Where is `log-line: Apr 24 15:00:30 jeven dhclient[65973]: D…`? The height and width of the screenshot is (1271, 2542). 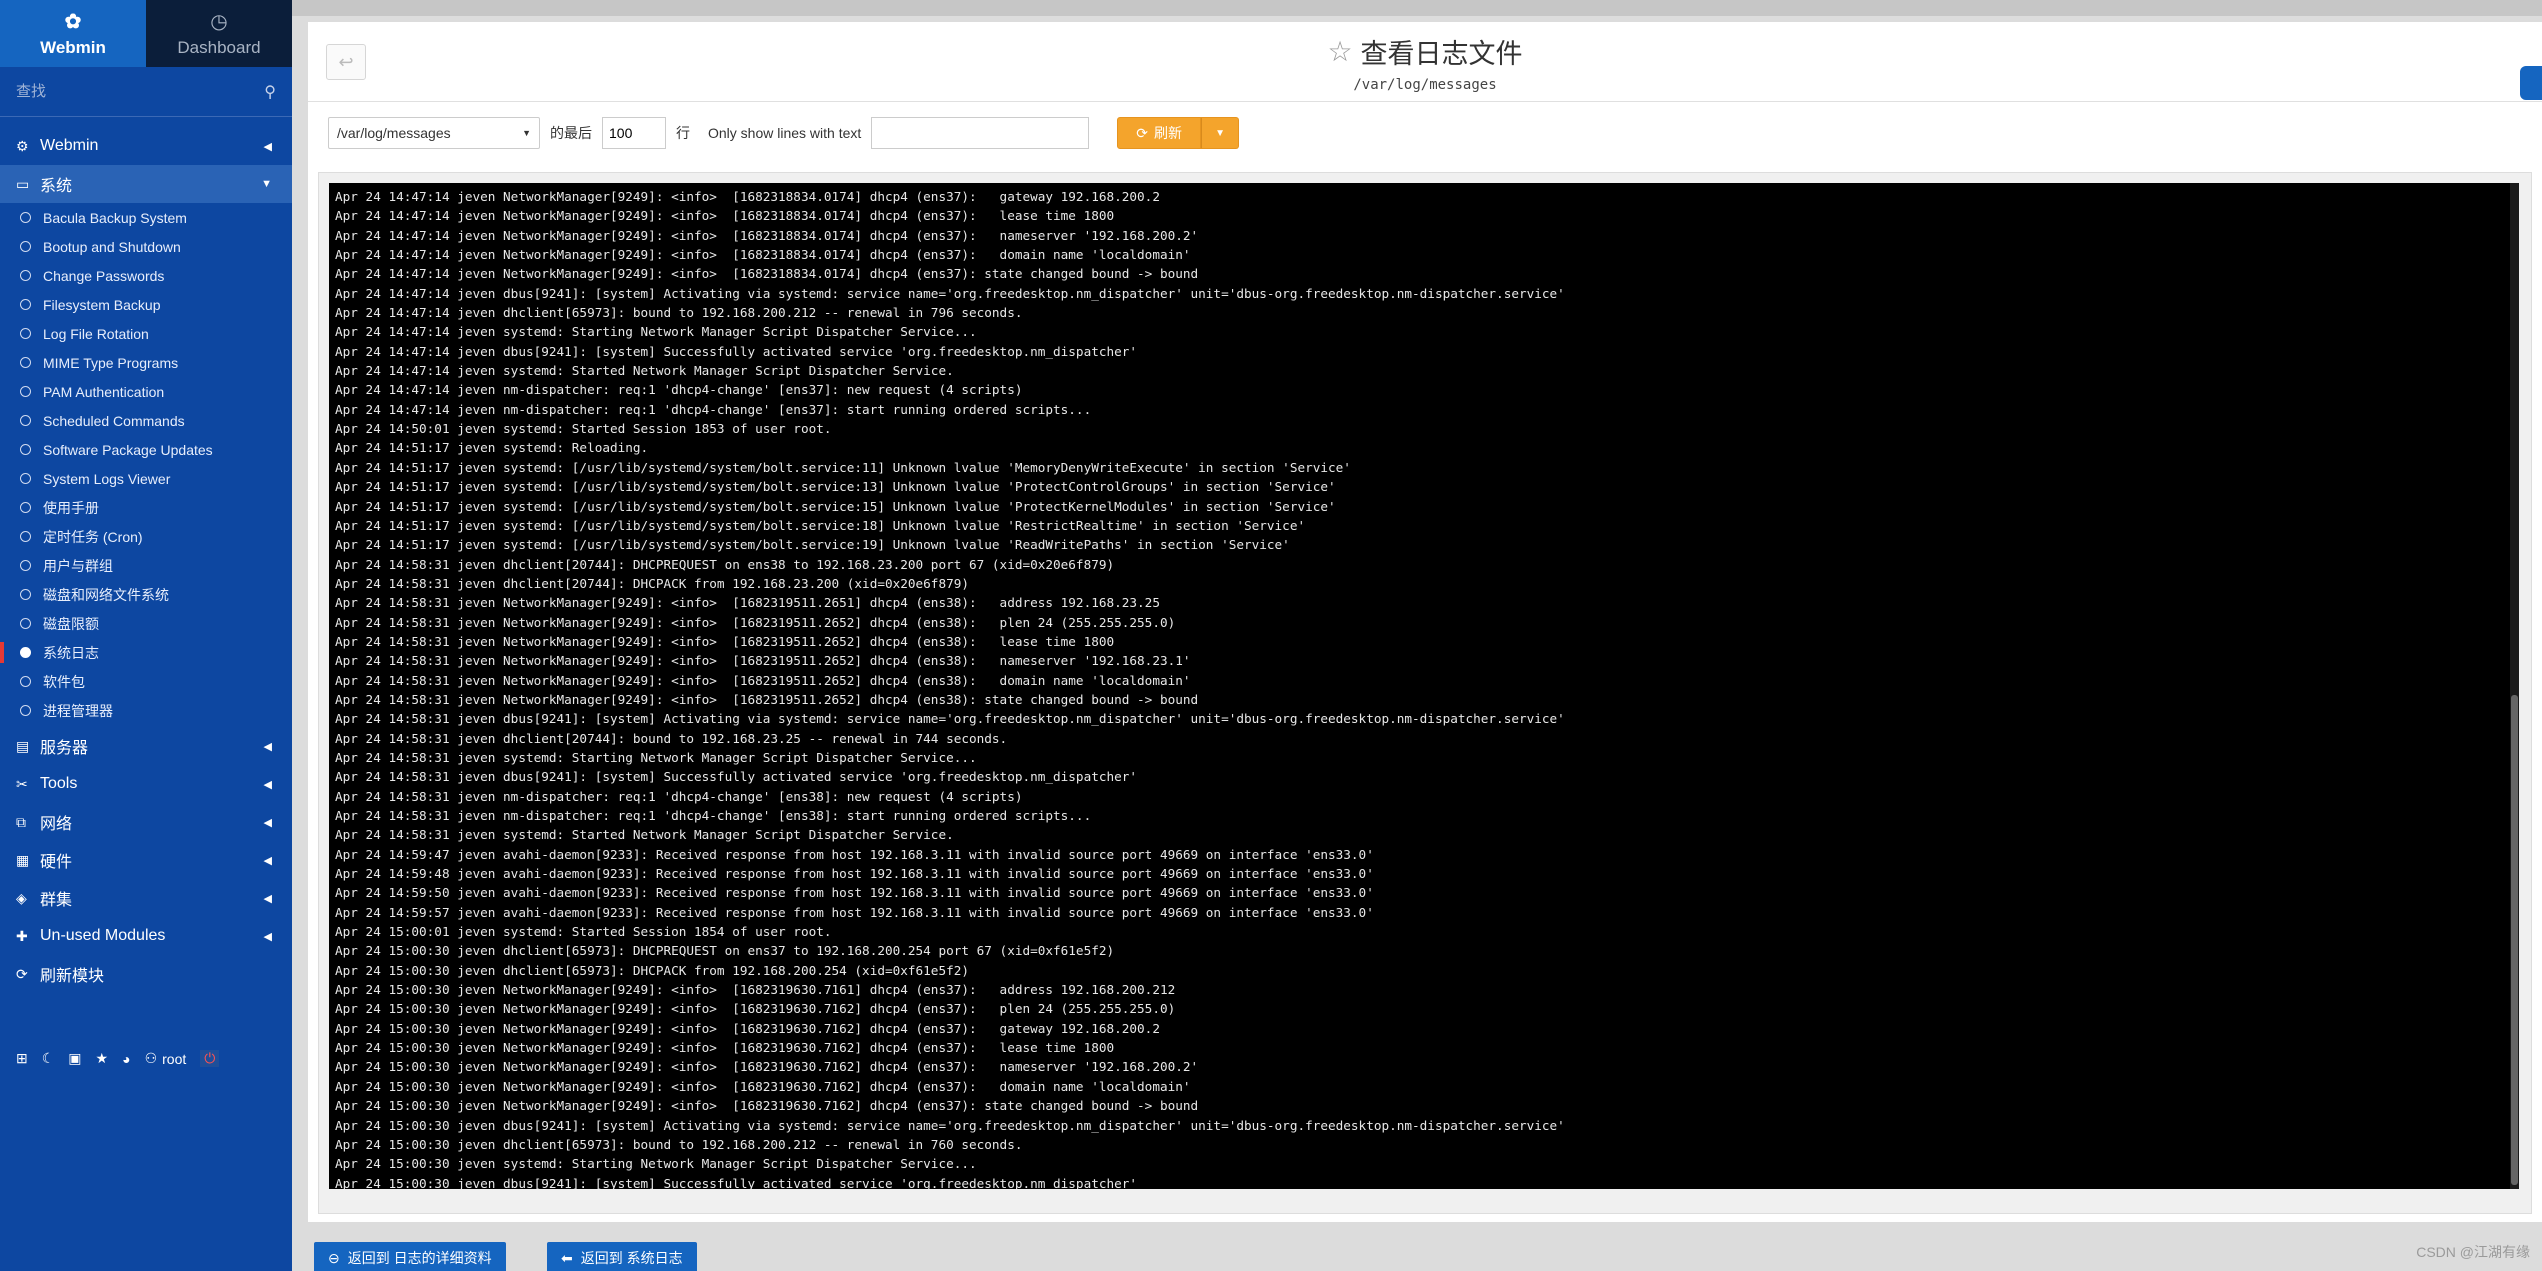
log-line: Apr 24 15:00:30 jeven dhclient[65973]: D… is located at coordinates (725, 951).